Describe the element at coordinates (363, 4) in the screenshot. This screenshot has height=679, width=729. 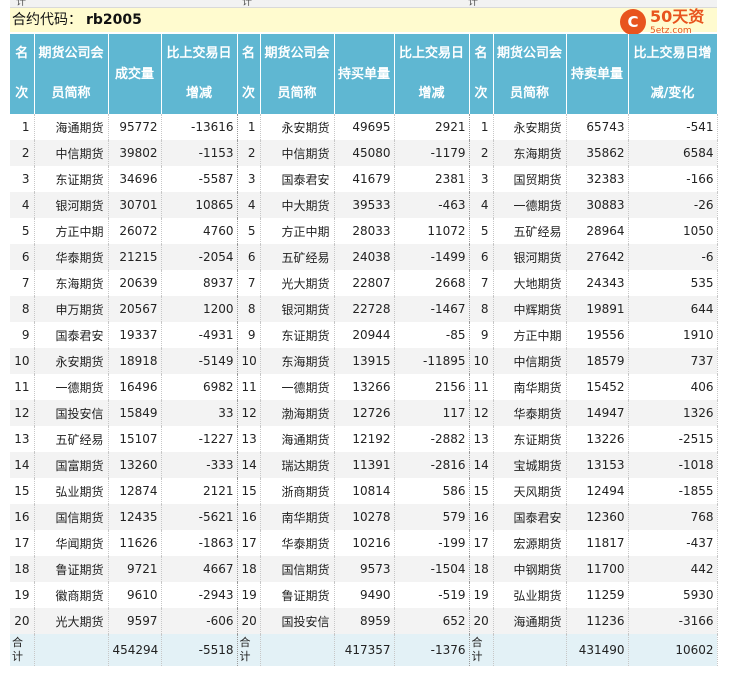
I see `top-strip: 计 计 计` at that location.